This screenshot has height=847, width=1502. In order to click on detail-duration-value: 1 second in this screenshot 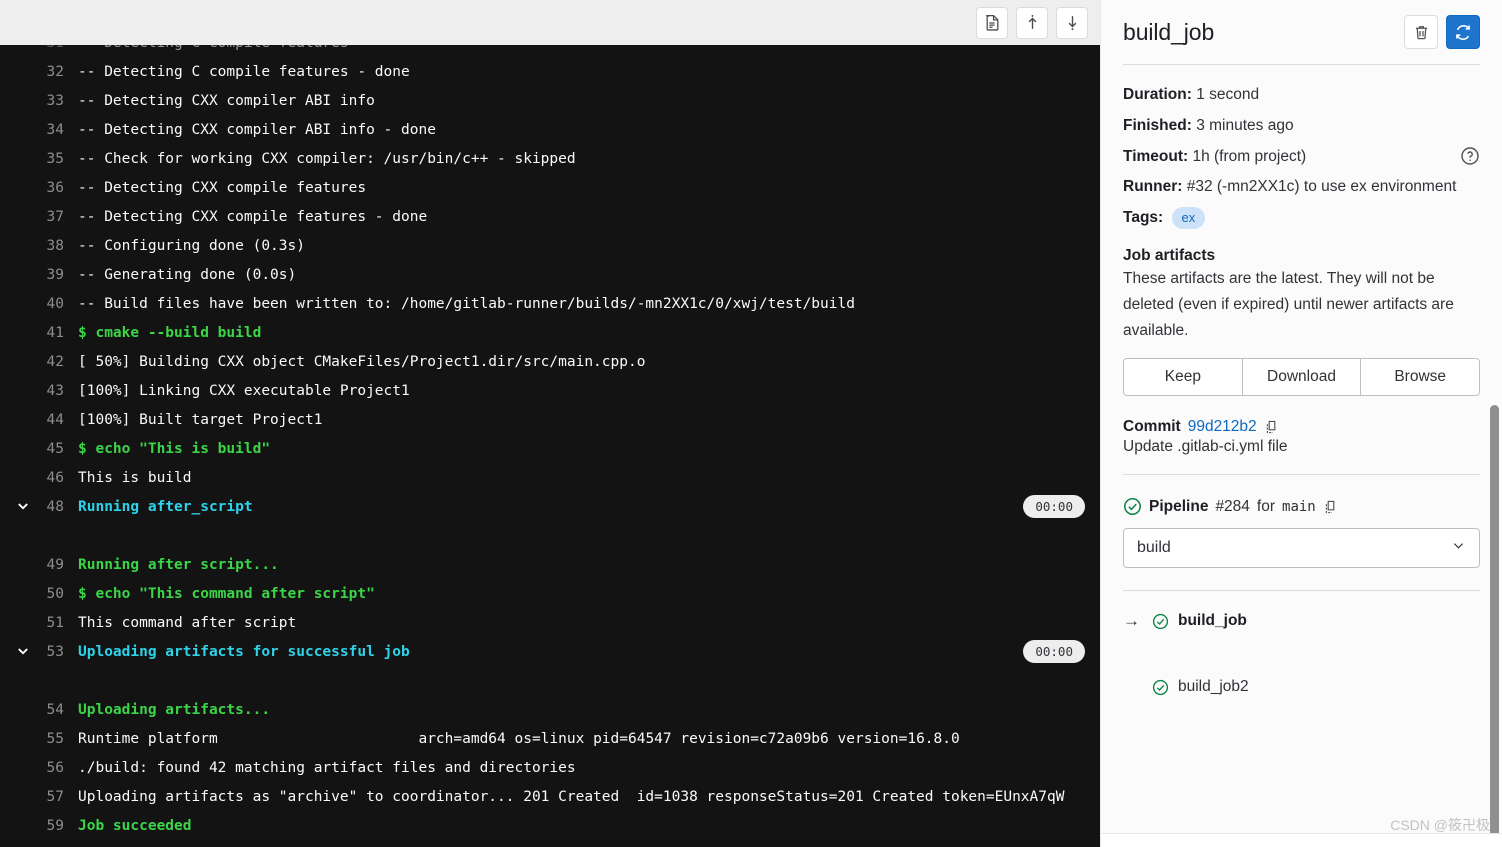, I will do `click(1225, 94)`.